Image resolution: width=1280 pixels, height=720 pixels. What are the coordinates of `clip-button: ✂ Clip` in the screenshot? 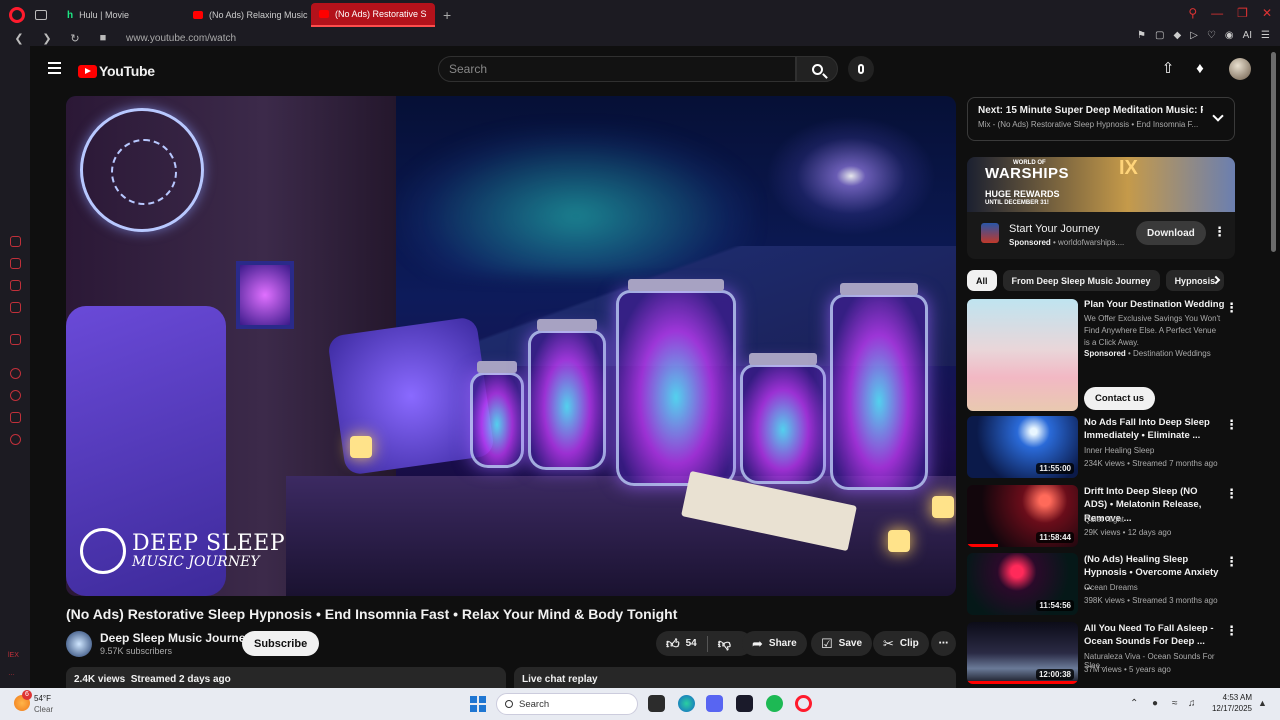 It's located at (901, 643).